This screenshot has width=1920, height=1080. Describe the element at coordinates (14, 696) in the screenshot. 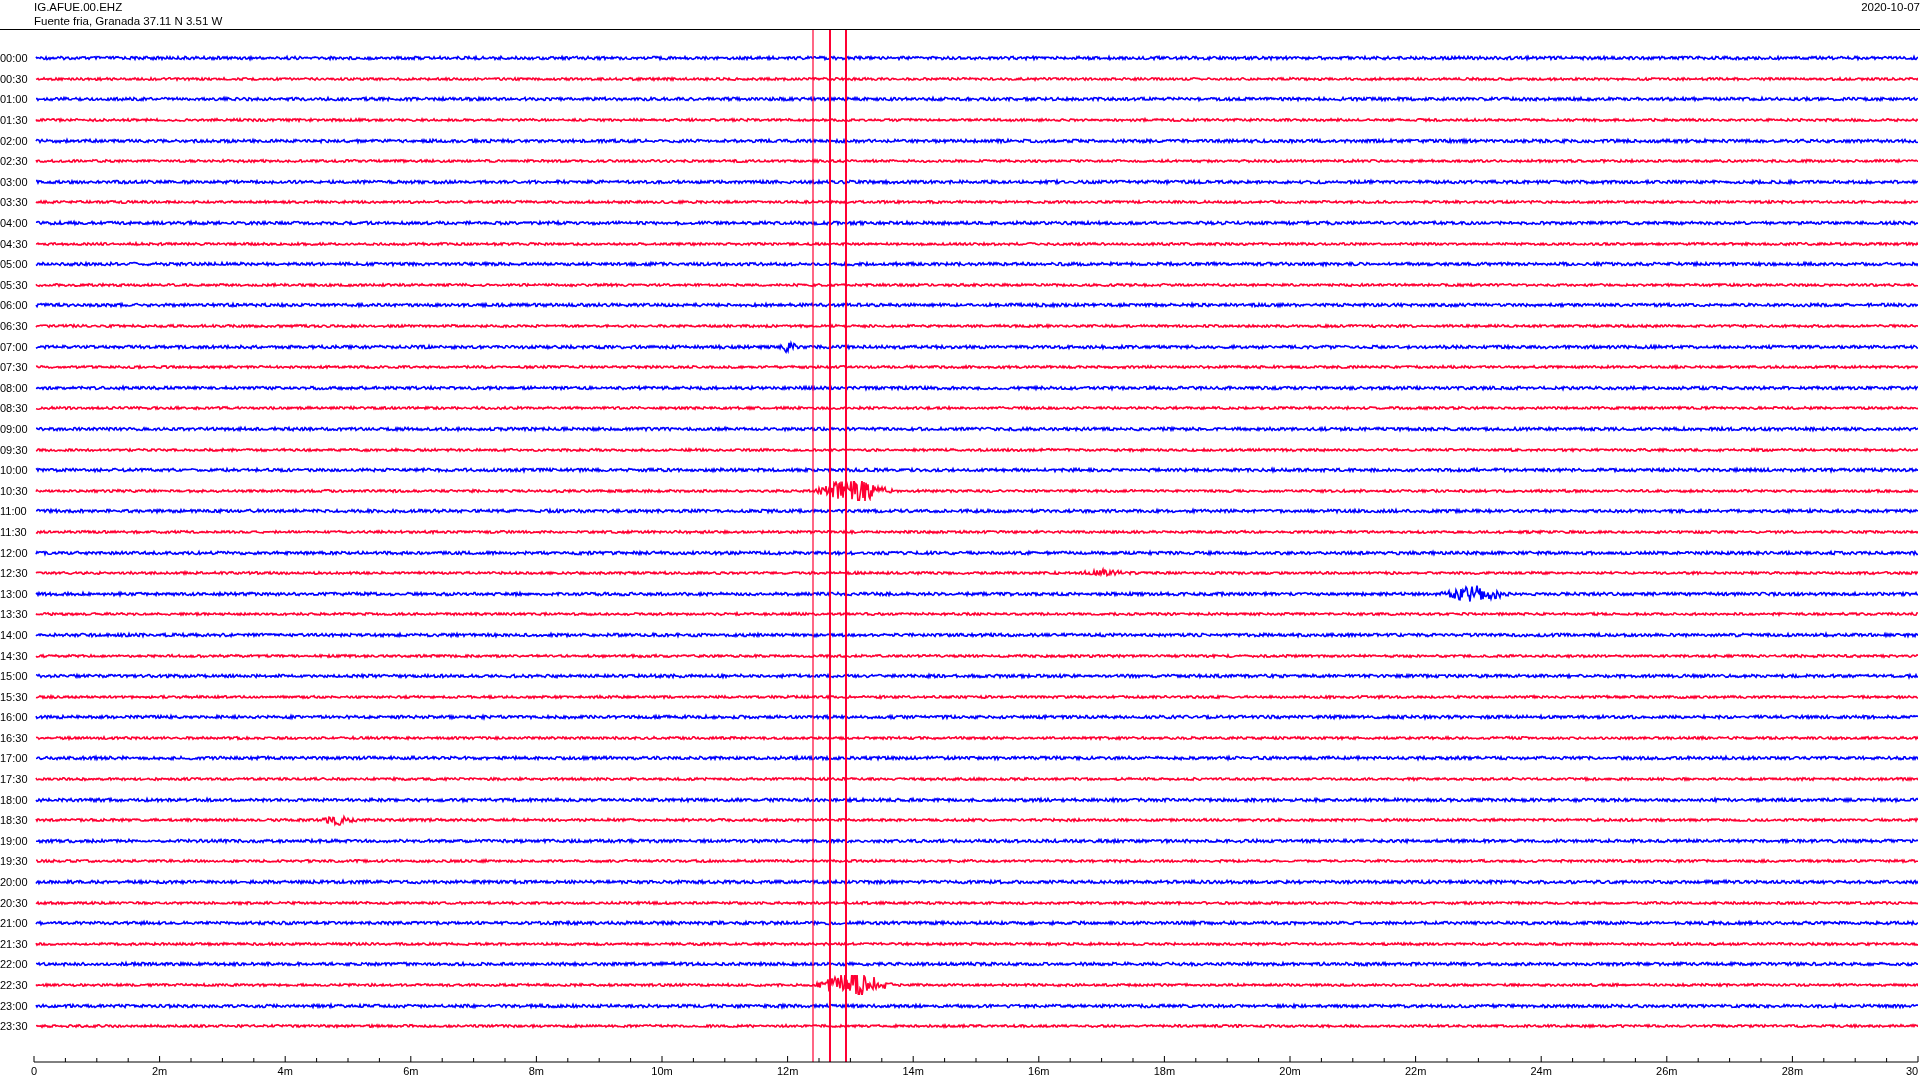

I see `time-label: 15:30` at that location.